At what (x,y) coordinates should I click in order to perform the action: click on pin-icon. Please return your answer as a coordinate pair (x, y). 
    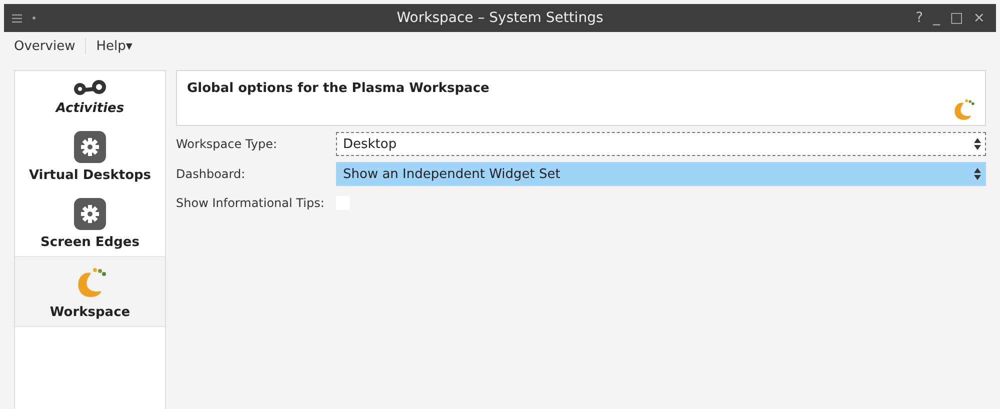
    Looking at the image, I should click on (34, 18).